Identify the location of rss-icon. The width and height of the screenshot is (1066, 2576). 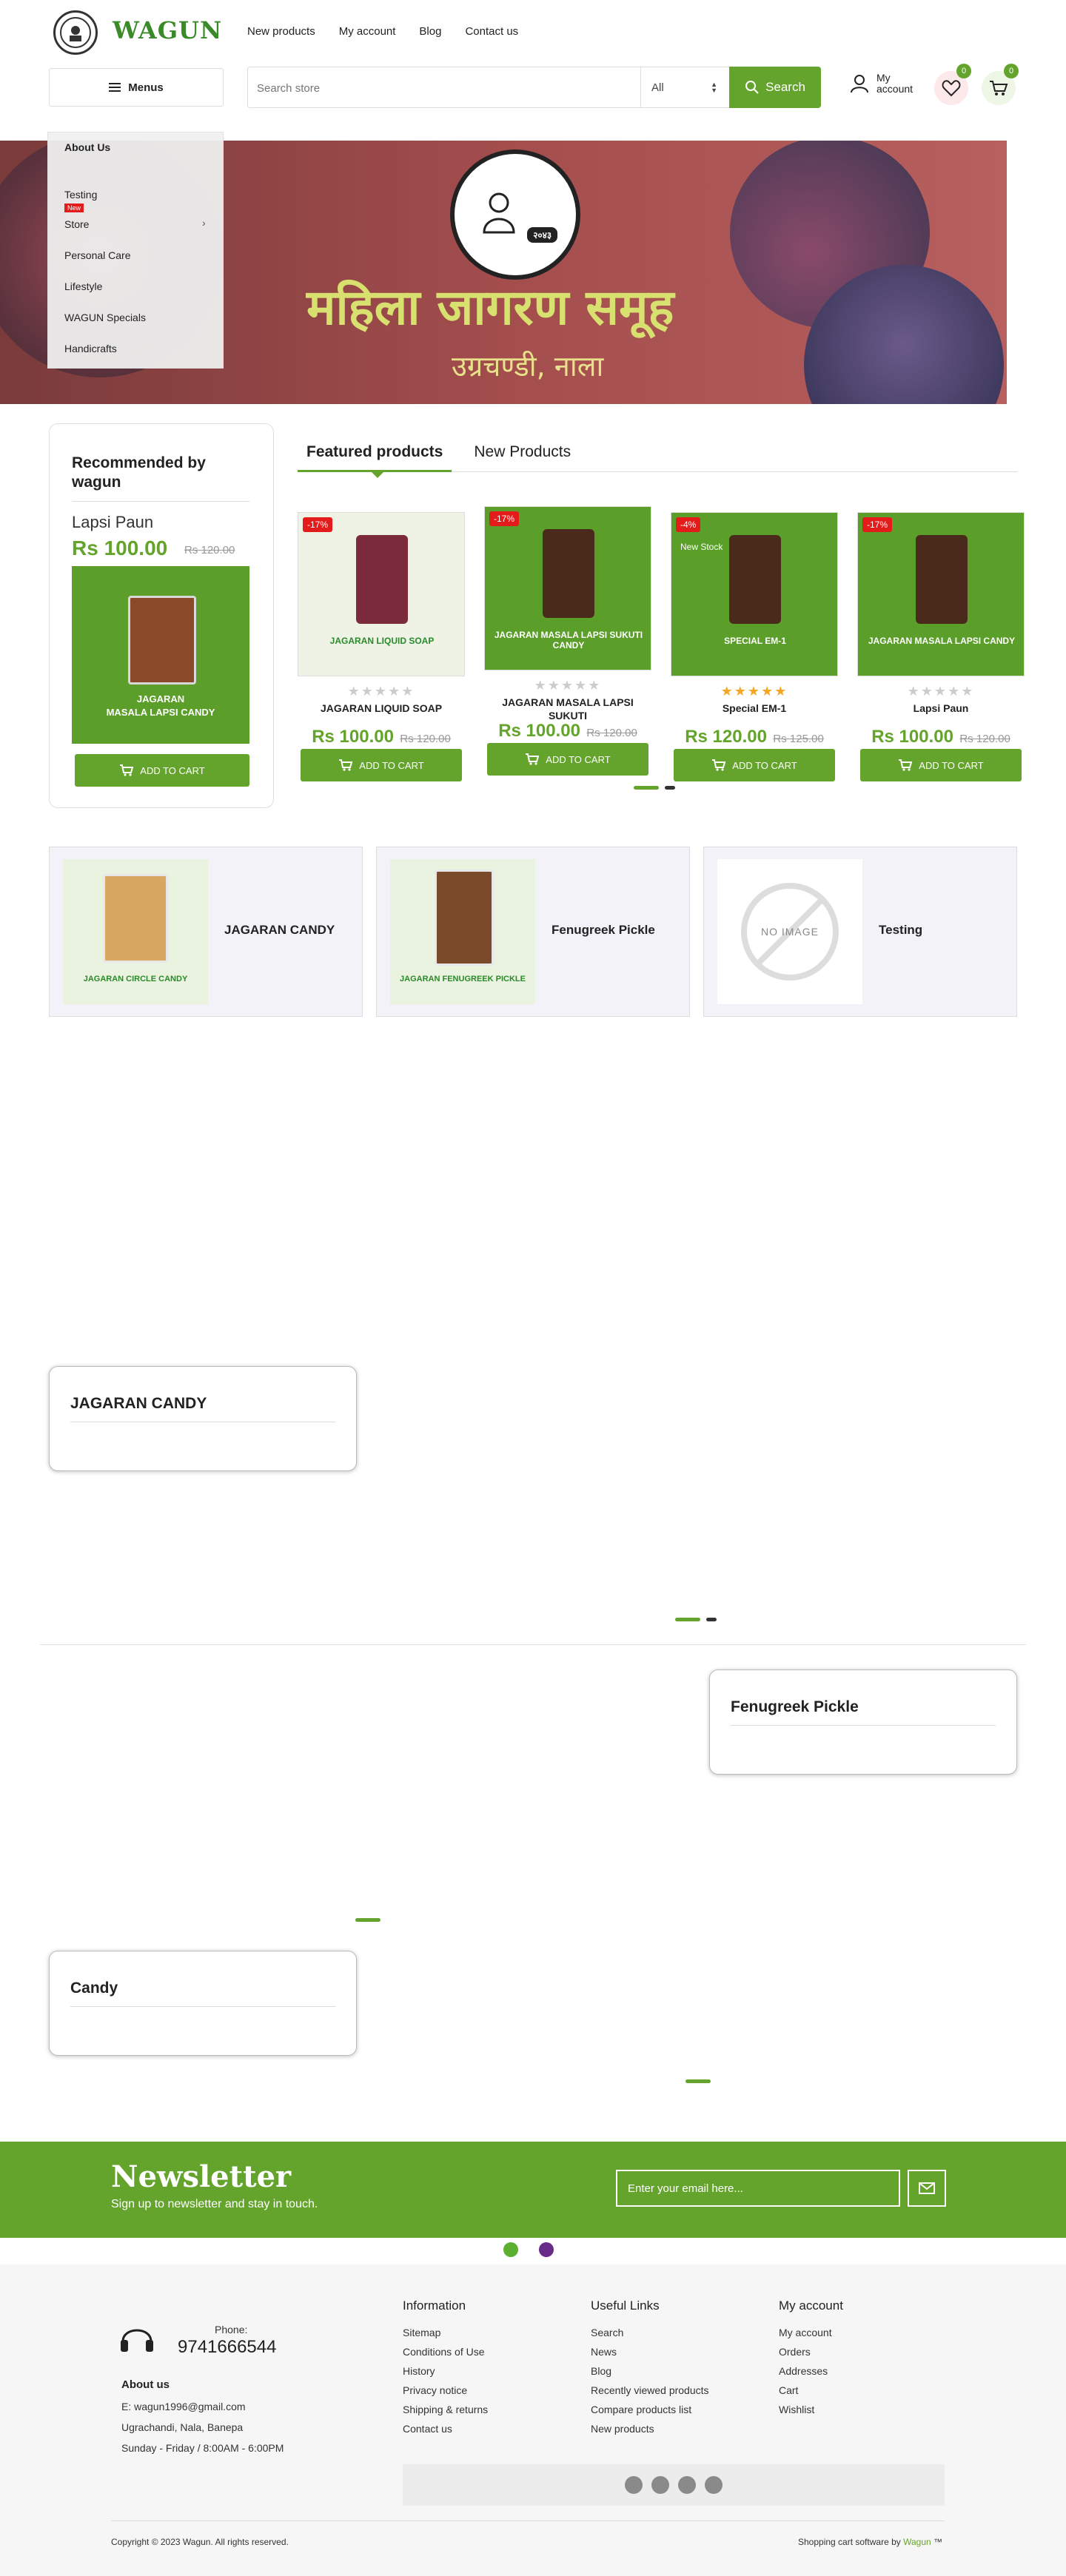
(660, 2485).